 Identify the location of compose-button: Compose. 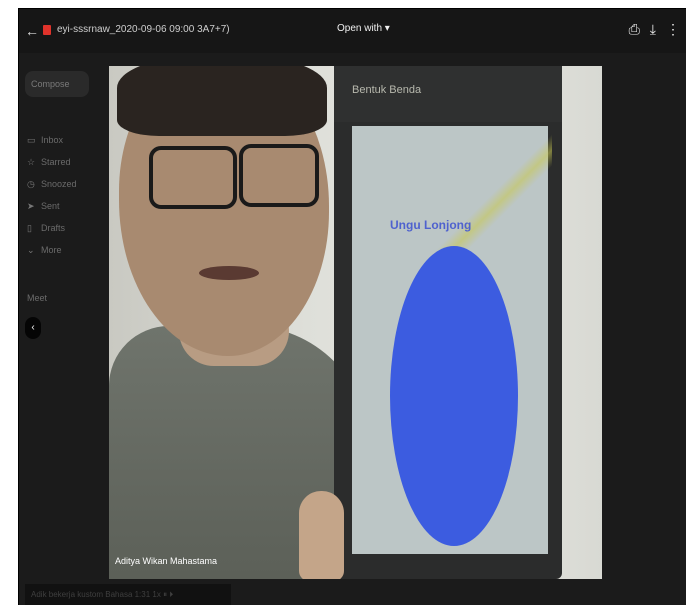
(57, 84).